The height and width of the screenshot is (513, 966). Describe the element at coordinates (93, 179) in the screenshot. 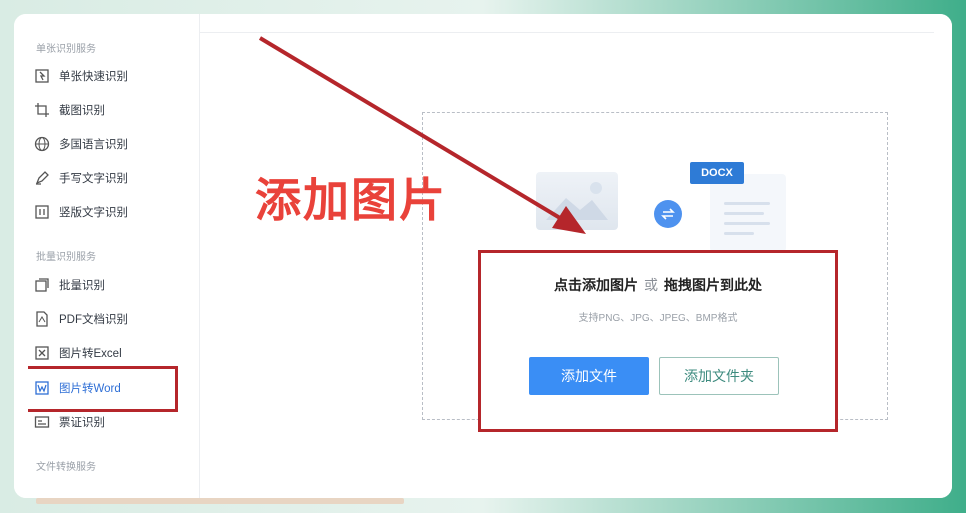

I see `sidebar-item-label: 手写文字识别` at that location.